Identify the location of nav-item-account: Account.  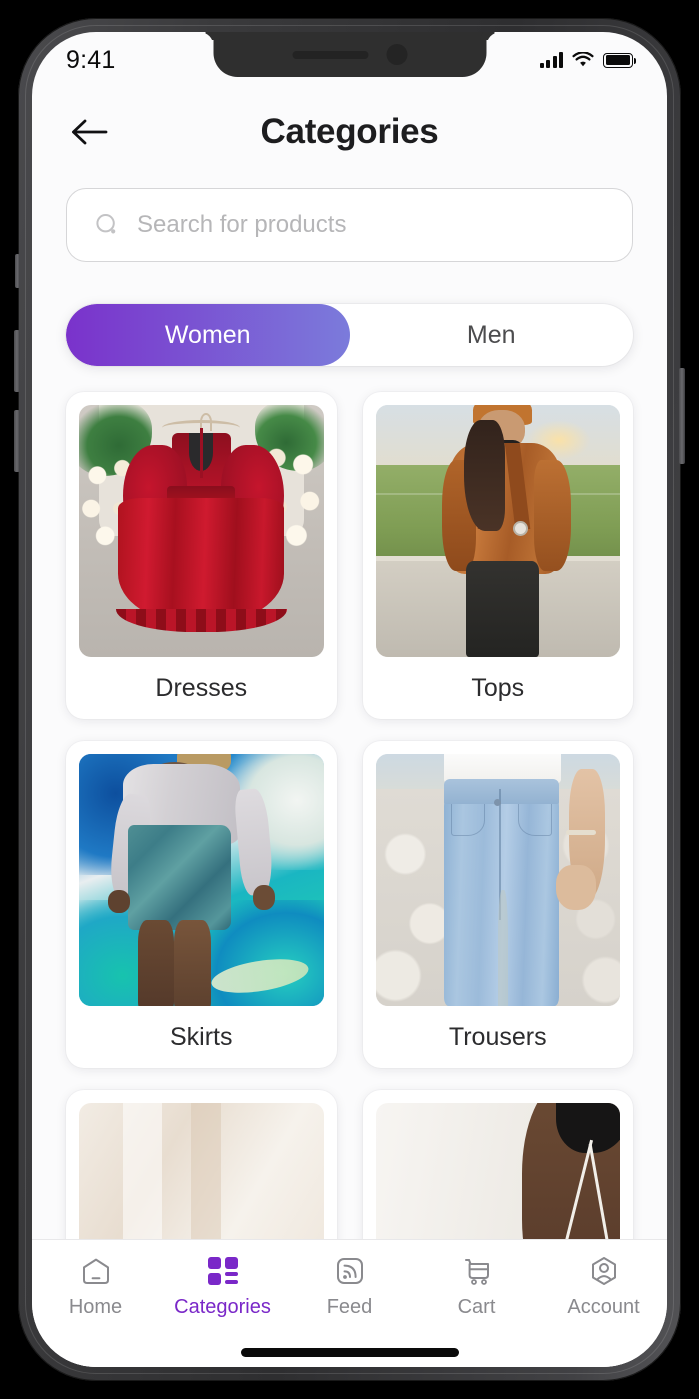
(603, 1285).